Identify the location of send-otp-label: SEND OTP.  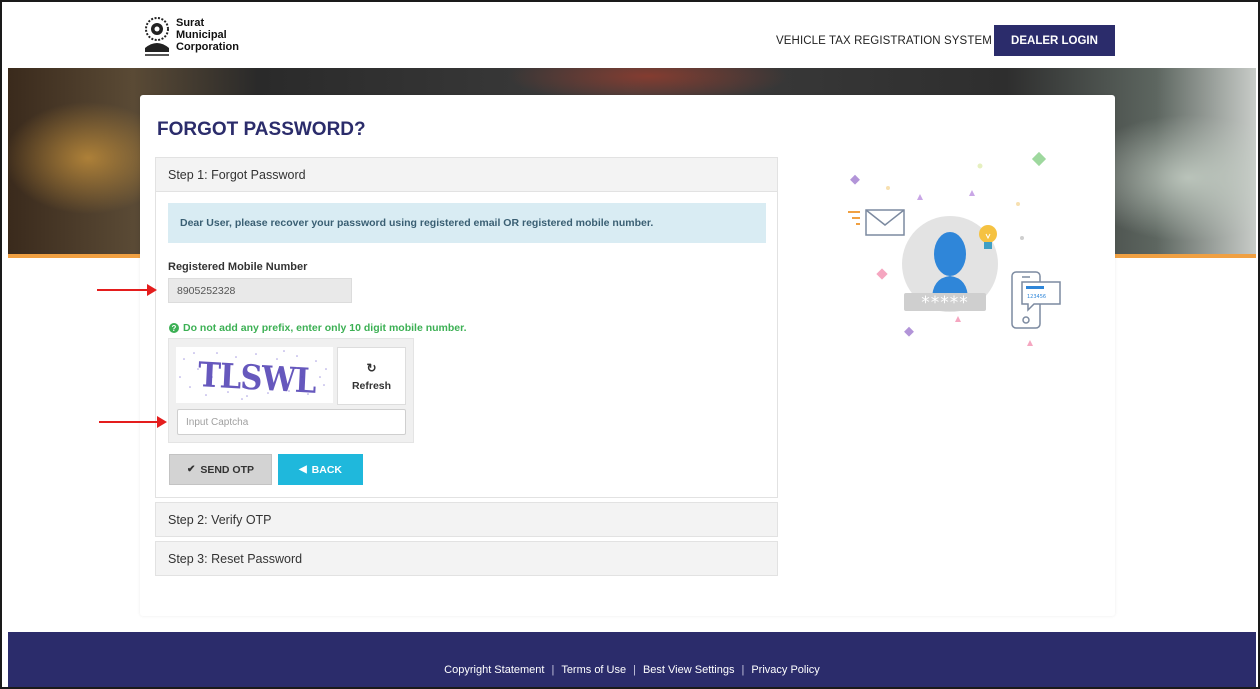
(227, 469).